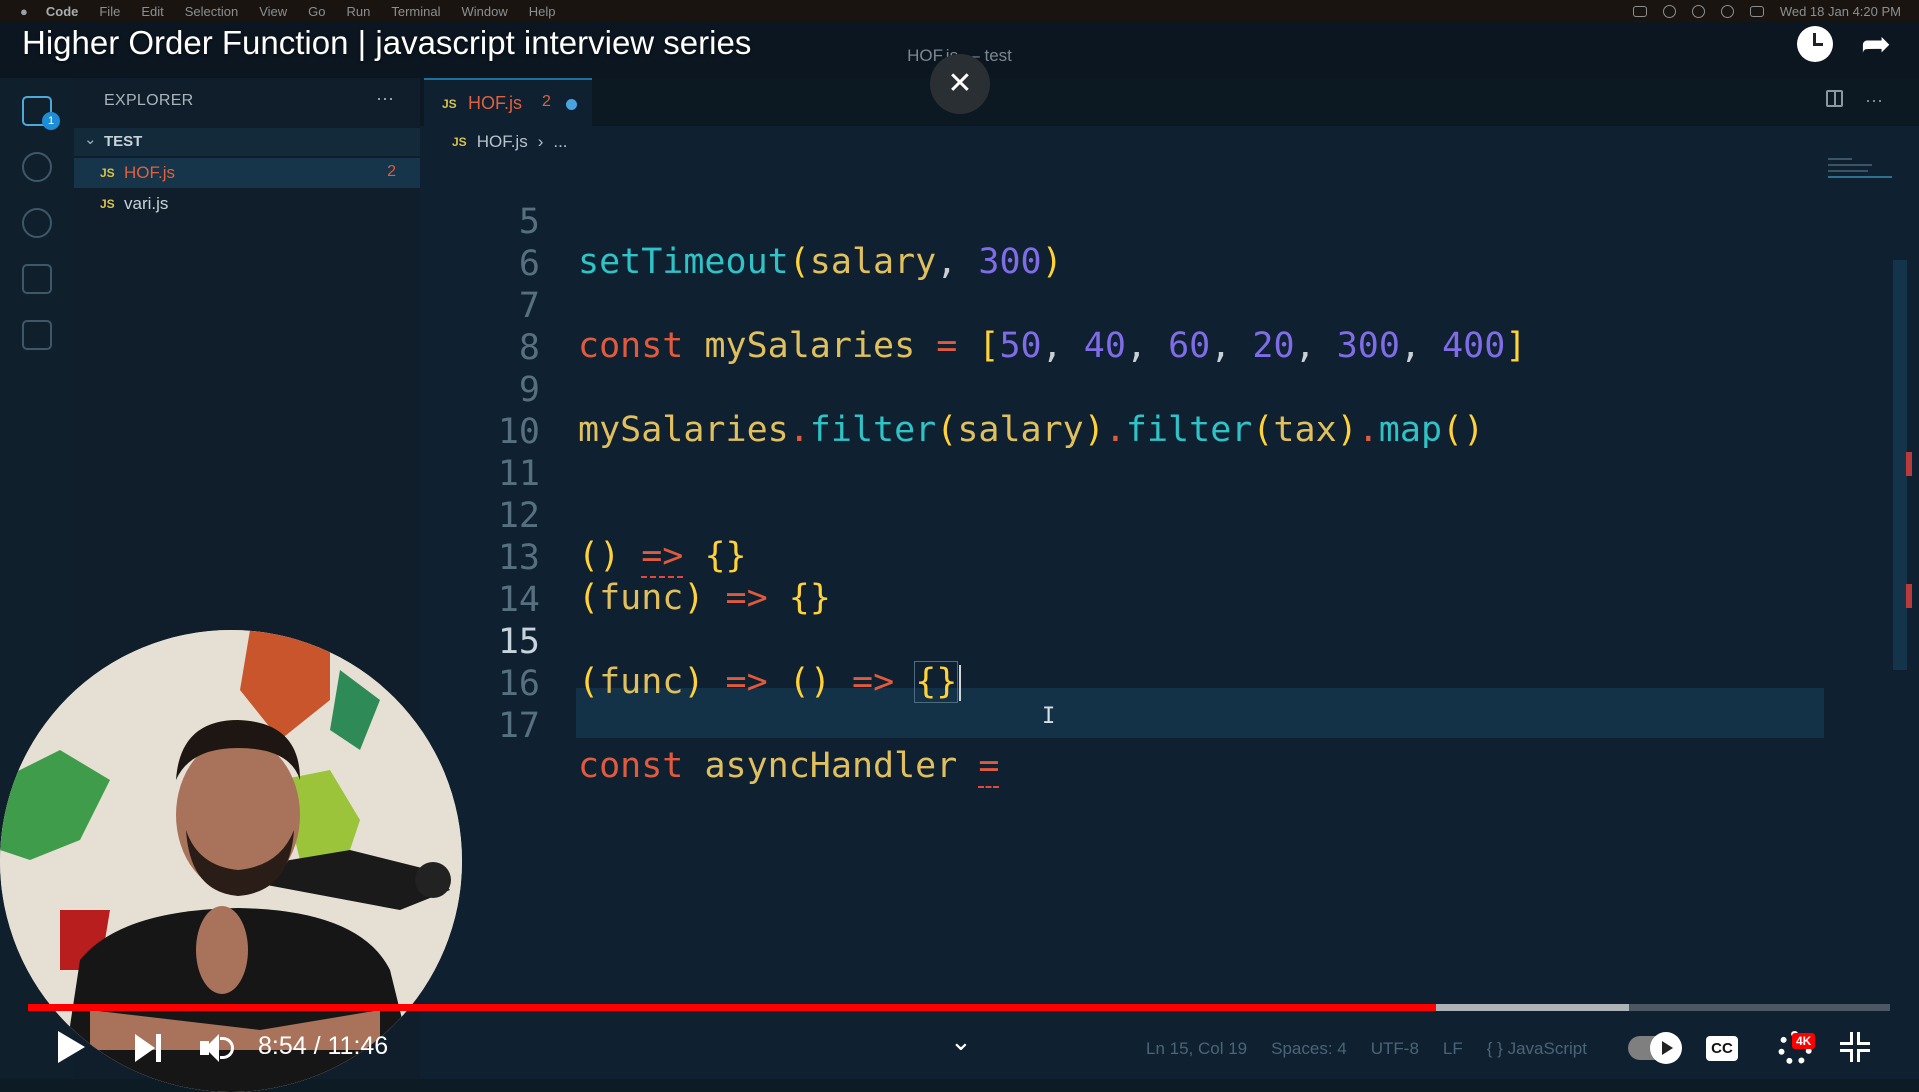  I want to click on search-icon, so click(37, 167).